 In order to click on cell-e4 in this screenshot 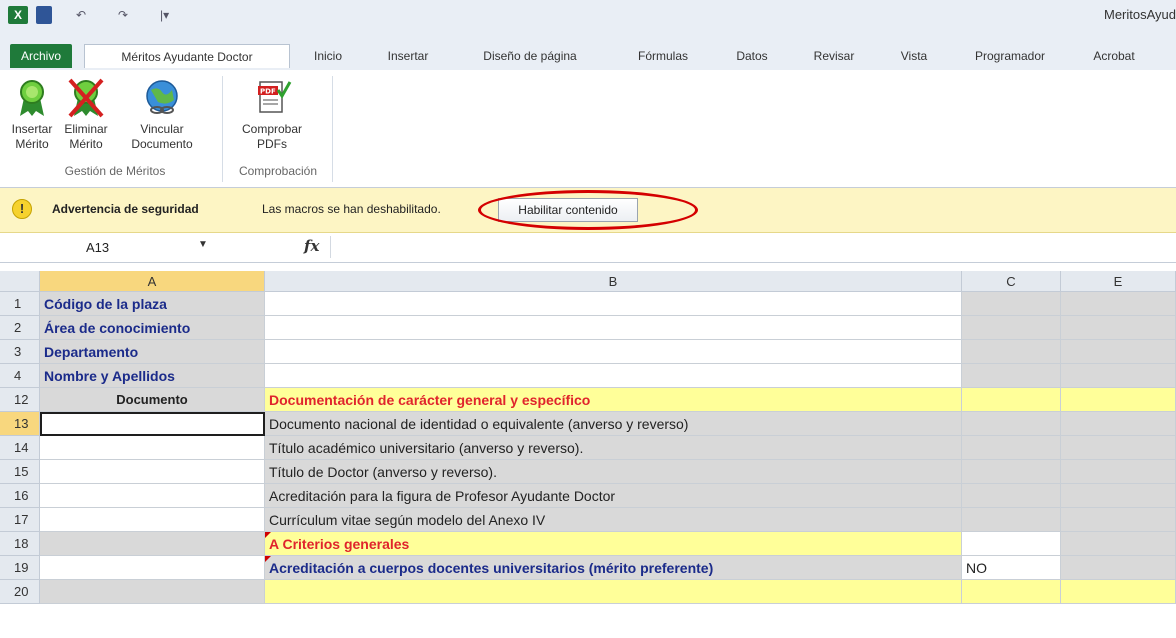, I will do `click(1118, 376)`.